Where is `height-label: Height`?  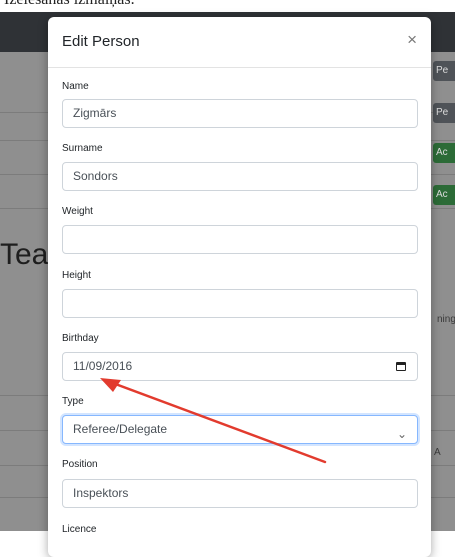
height-label: Height is located at coordinates (76, 275).